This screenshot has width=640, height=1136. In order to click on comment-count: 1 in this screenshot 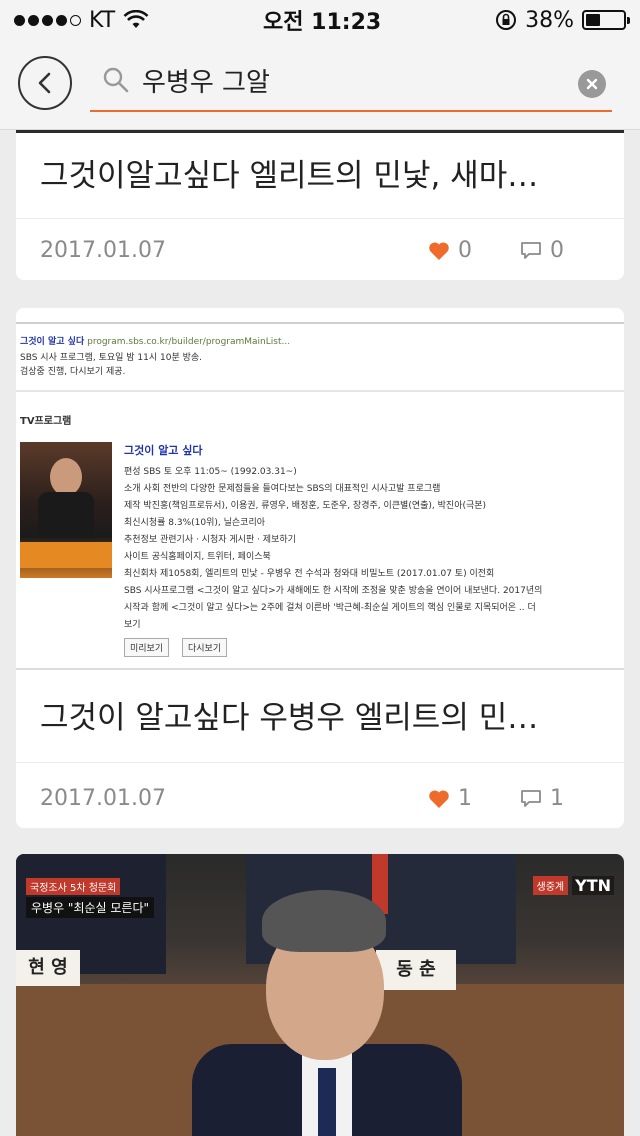, I will do `click(557, 798)`.